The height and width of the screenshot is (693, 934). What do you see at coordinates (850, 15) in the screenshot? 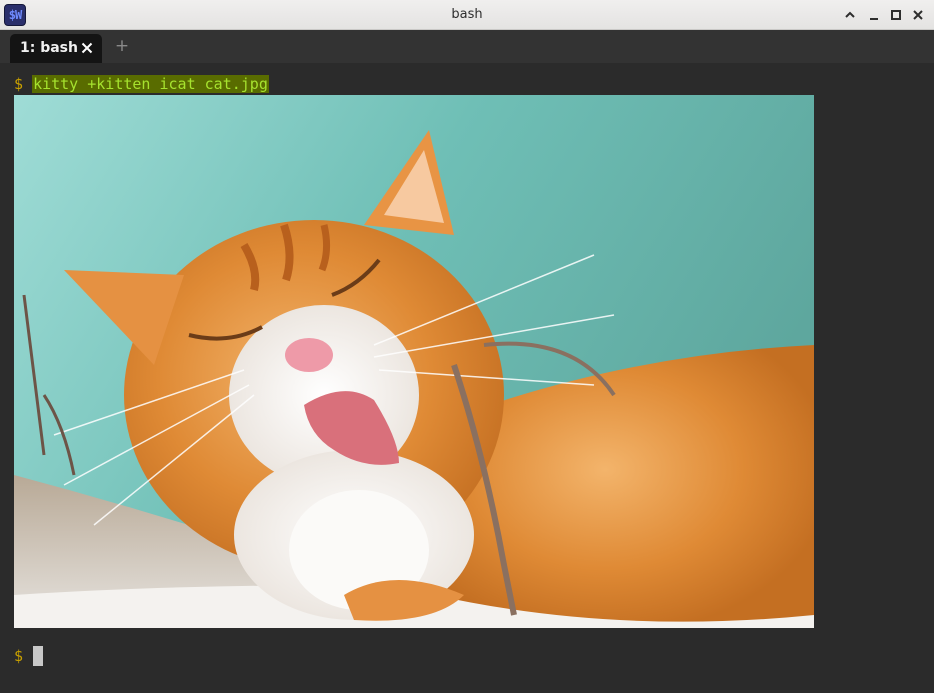
I see `chevron-up-icon` at bounding box center [850, 15].